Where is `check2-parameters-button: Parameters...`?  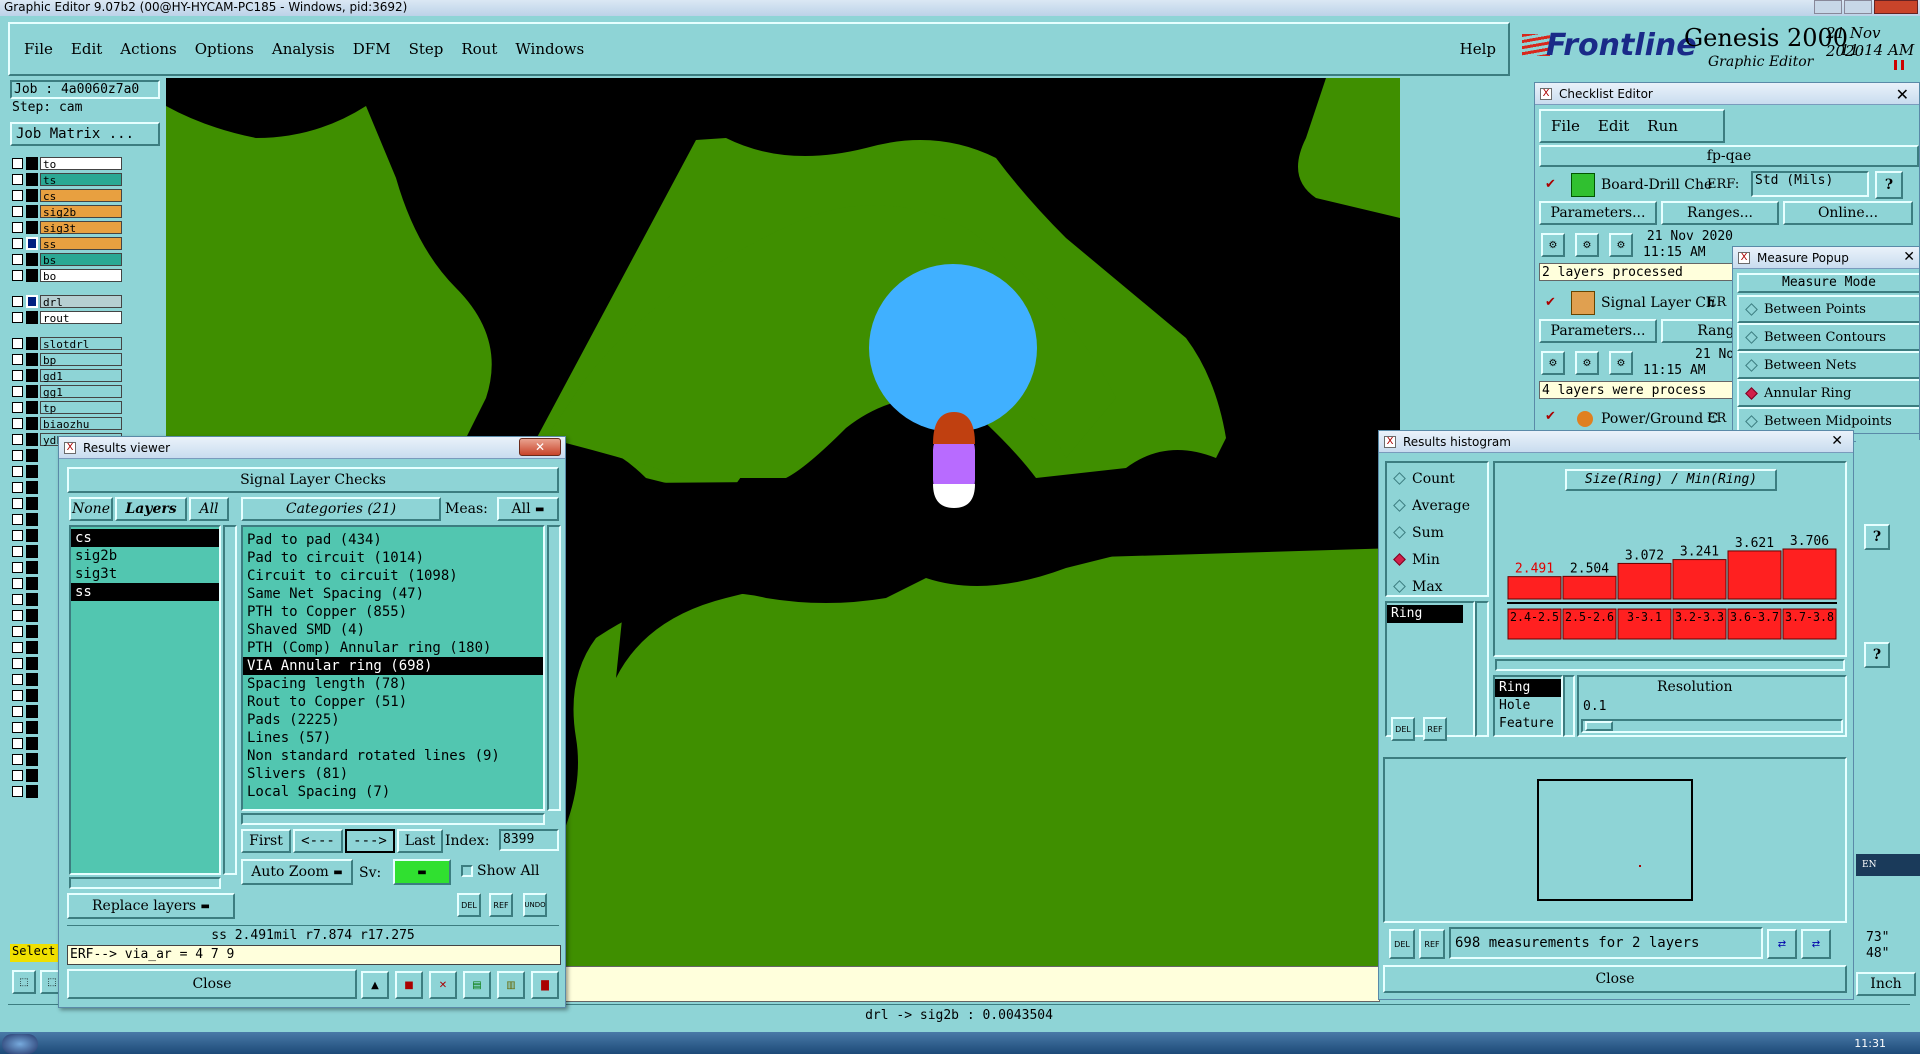
check2-parameters-button: Parameters... is located at coordinates (1598, 331).